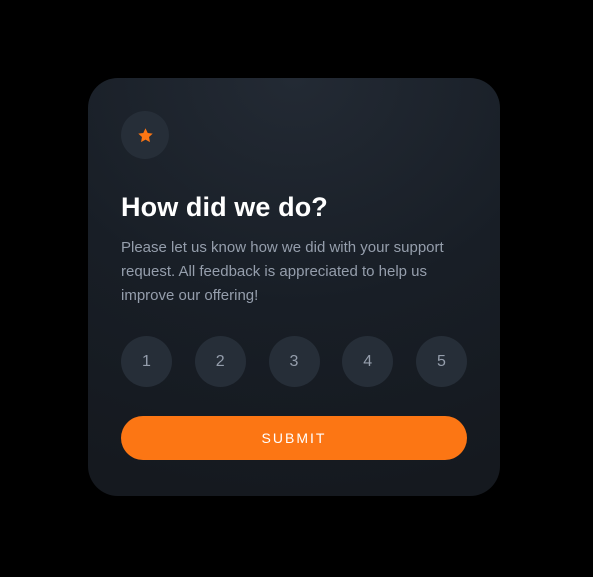  What do you see at coordinates (146, 361) in the screenshot?
I see `rating-button-1: 1` at bounding box center [146, 361].